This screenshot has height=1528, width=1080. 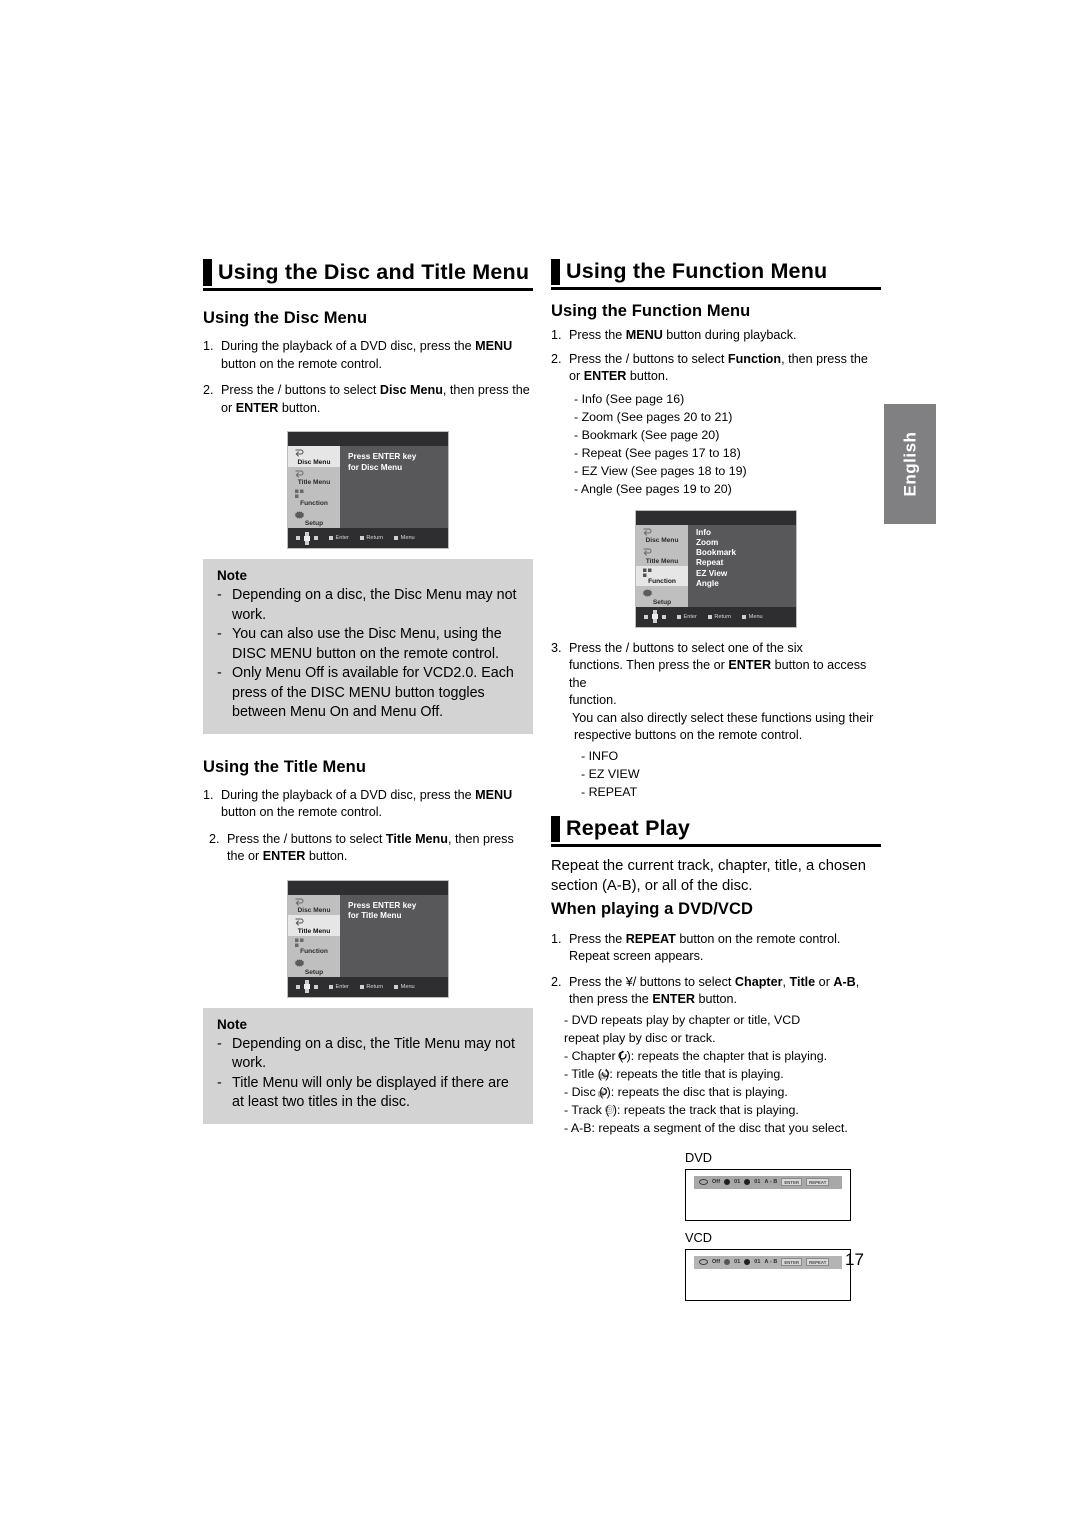 What do you see at coordinates (609, 791) in the screenshot?
I see `direct-button-item: - REPEAT` at bounding box center [609, 791].